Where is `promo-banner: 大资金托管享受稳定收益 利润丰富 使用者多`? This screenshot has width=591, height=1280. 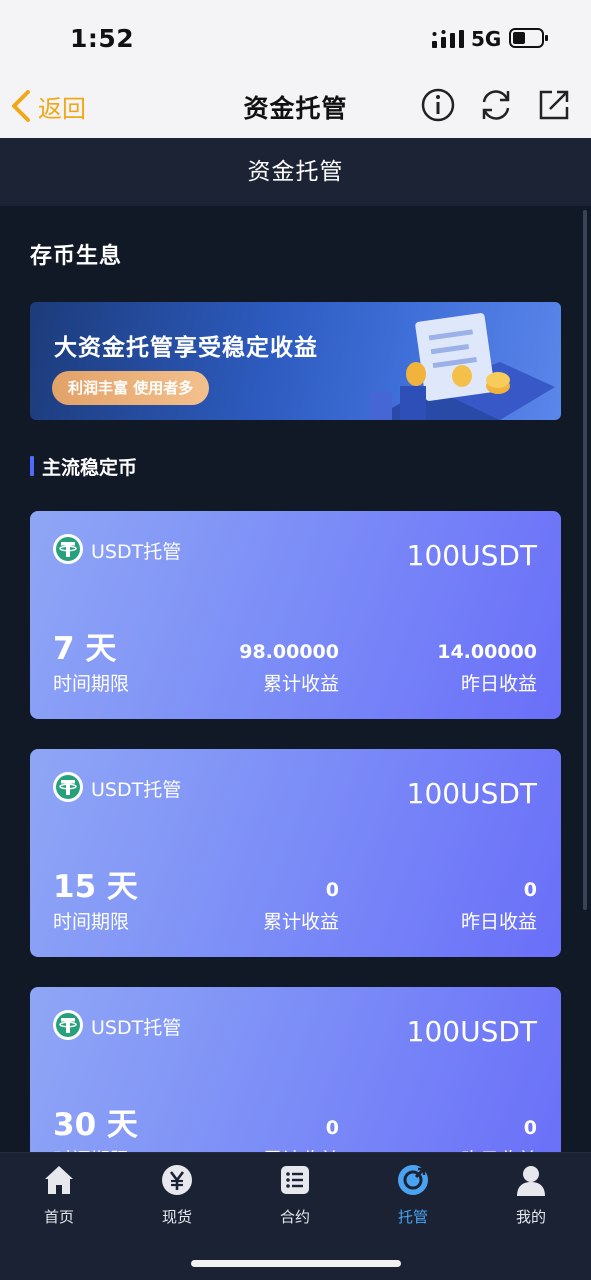 promo-banner: 大资金托管享受稳定收益 利润丰富 使用者多 is located at coordinates (295, 361).